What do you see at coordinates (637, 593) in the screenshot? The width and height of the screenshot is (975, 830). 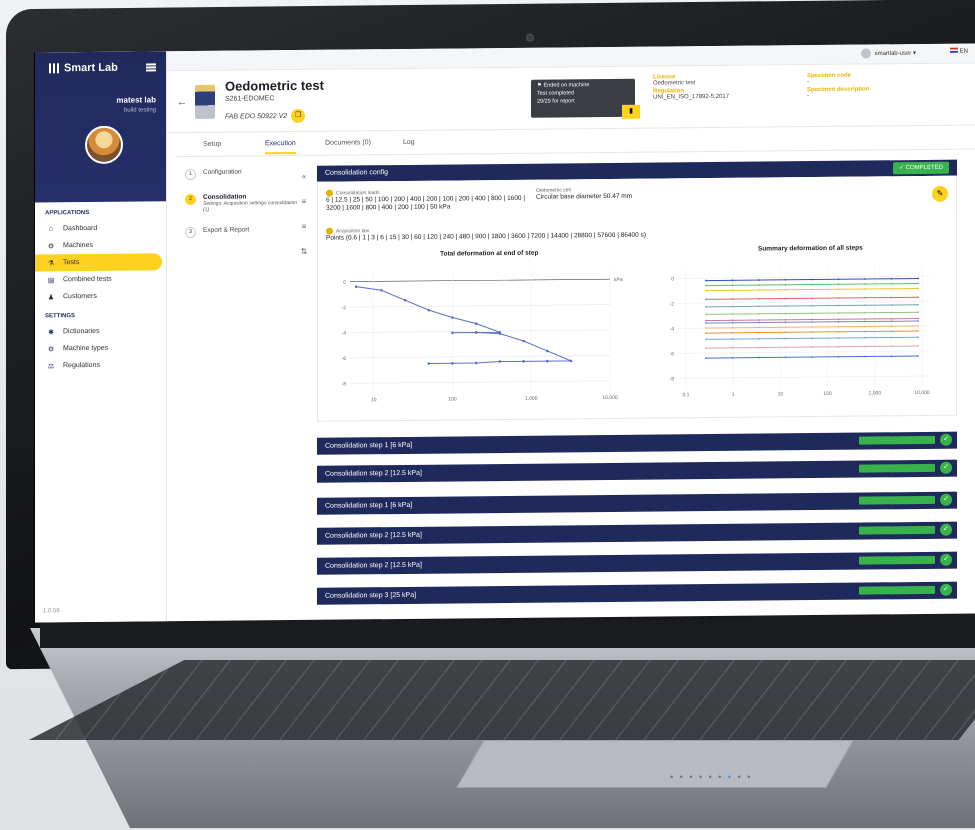 I see `consolidation-step-bar: Consolidation step 3 [25 kPa] ✓` at bounding box center [637, 593].